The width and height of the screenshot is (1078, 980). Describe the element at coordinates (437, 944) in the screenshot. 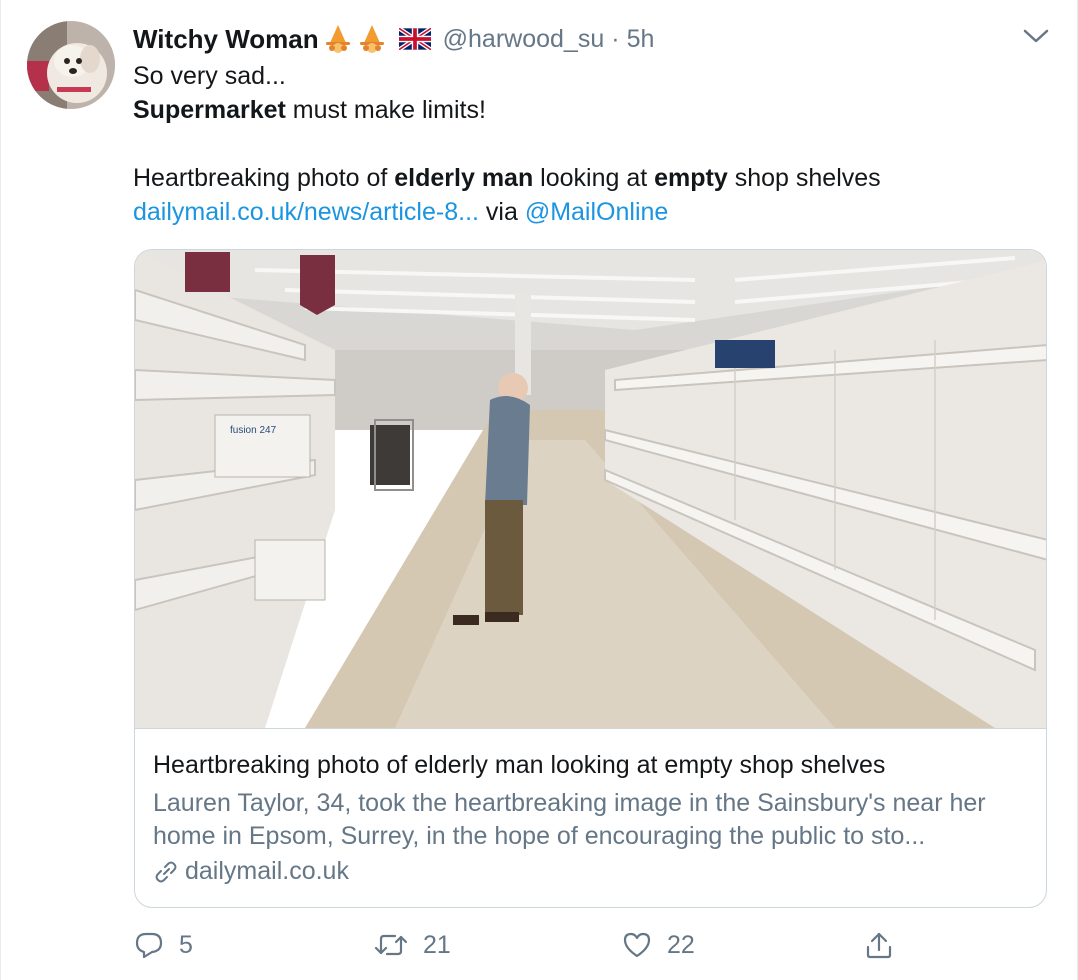

I see `retweet-count: 21` at that location.